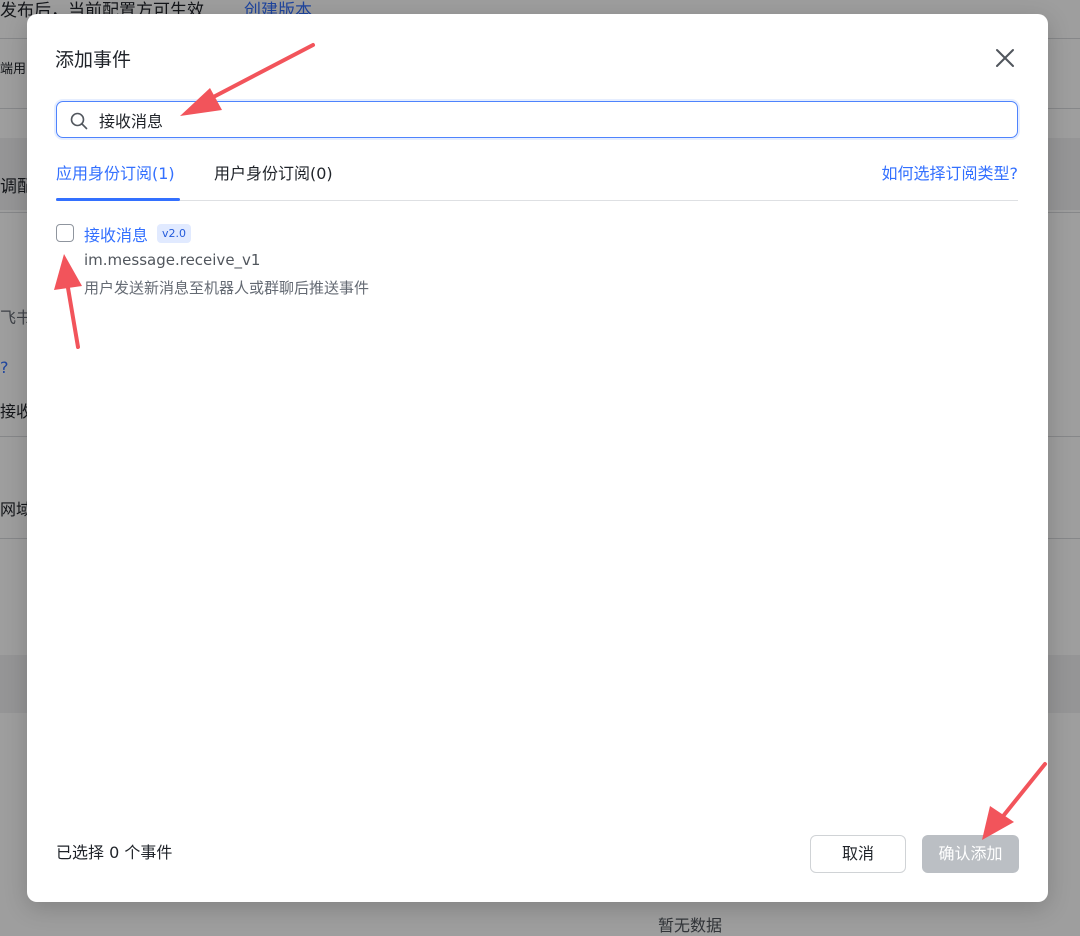 The height and width of the screenshot is (936, 1080). What do you see at coordinates (93, 60) in the screenshot?
I see `dialog-title: 添加事件` at bounding box center [93, 60].